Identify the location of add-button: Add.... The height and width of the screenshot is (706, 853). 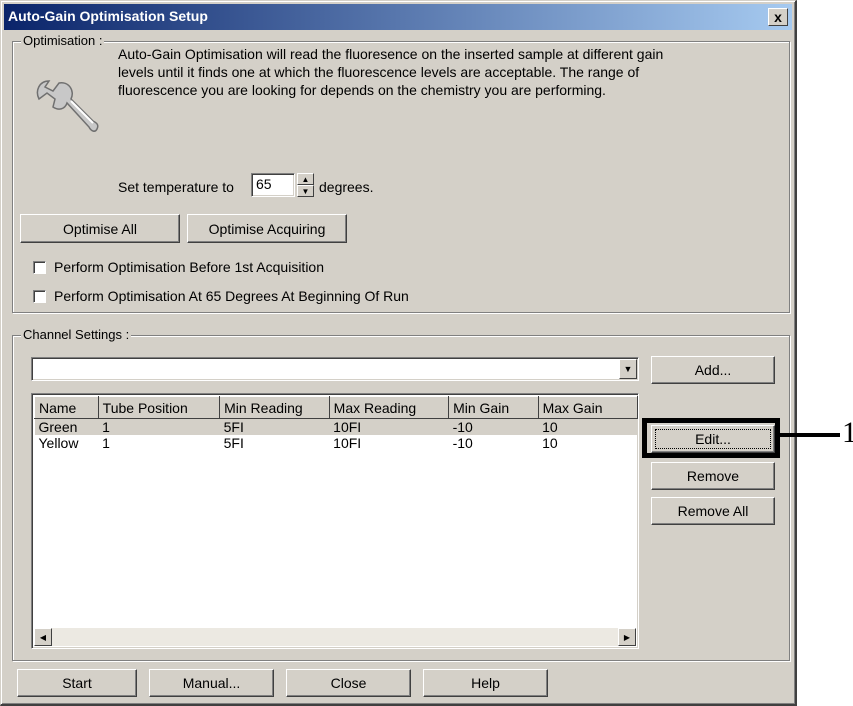
(713, 370).